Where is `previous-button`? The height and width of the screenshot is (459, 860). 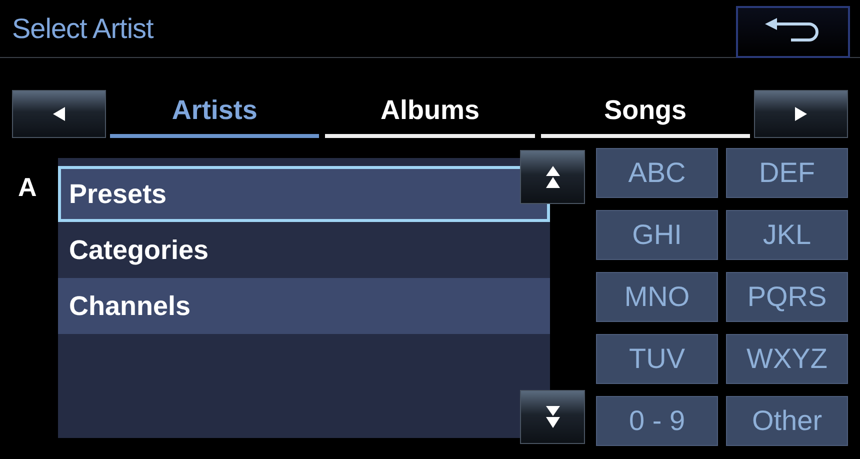 previous-button is located at coordinates (59, 114).